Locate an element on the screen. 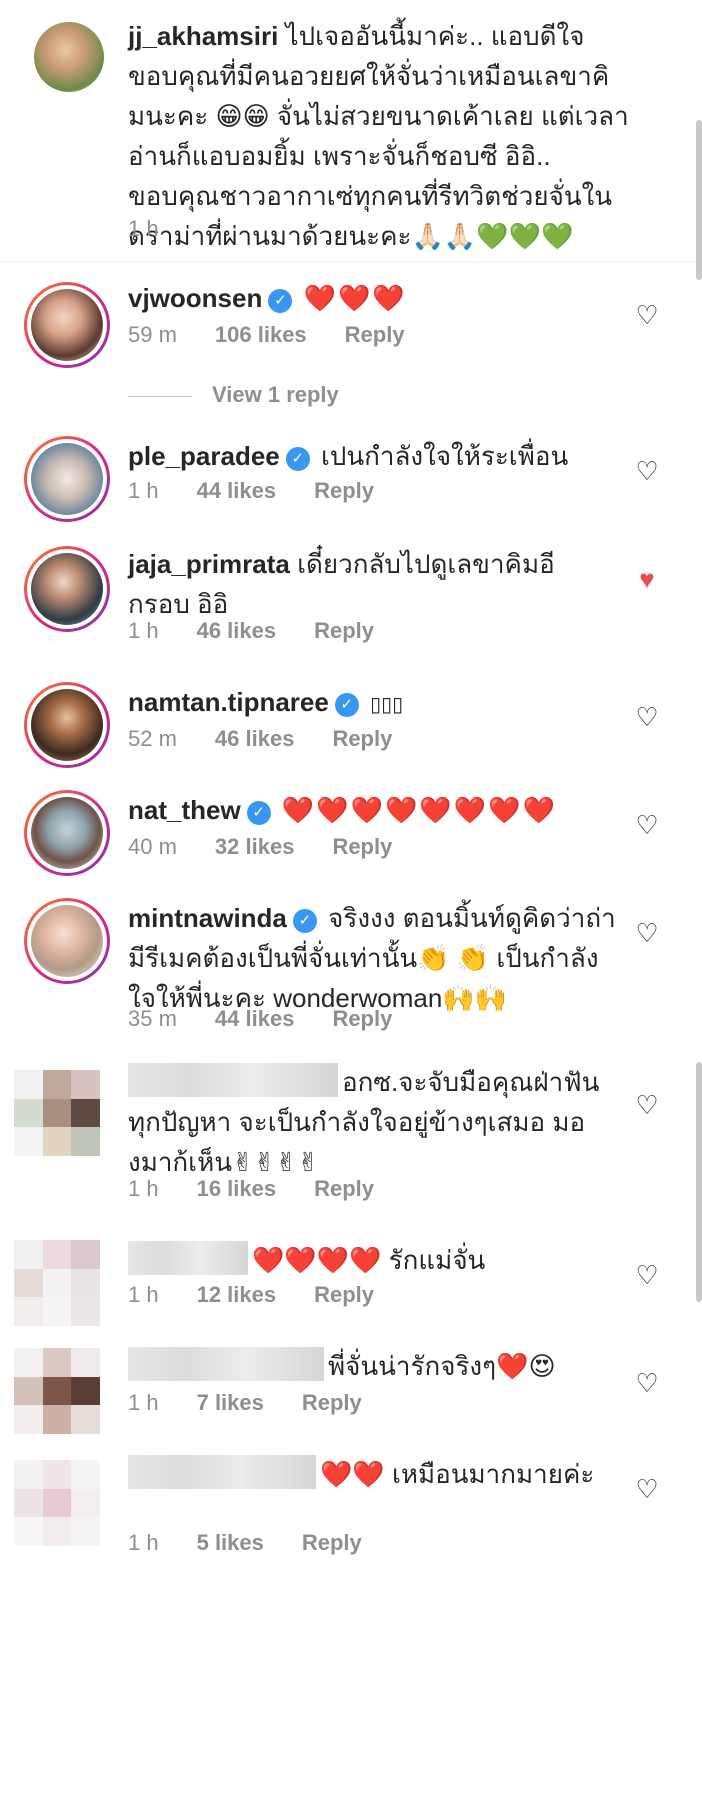 This screenshot has width=702, height=1815. comment-meta: 1 h 7 likes Reply is located at coordinates (264, 1403).